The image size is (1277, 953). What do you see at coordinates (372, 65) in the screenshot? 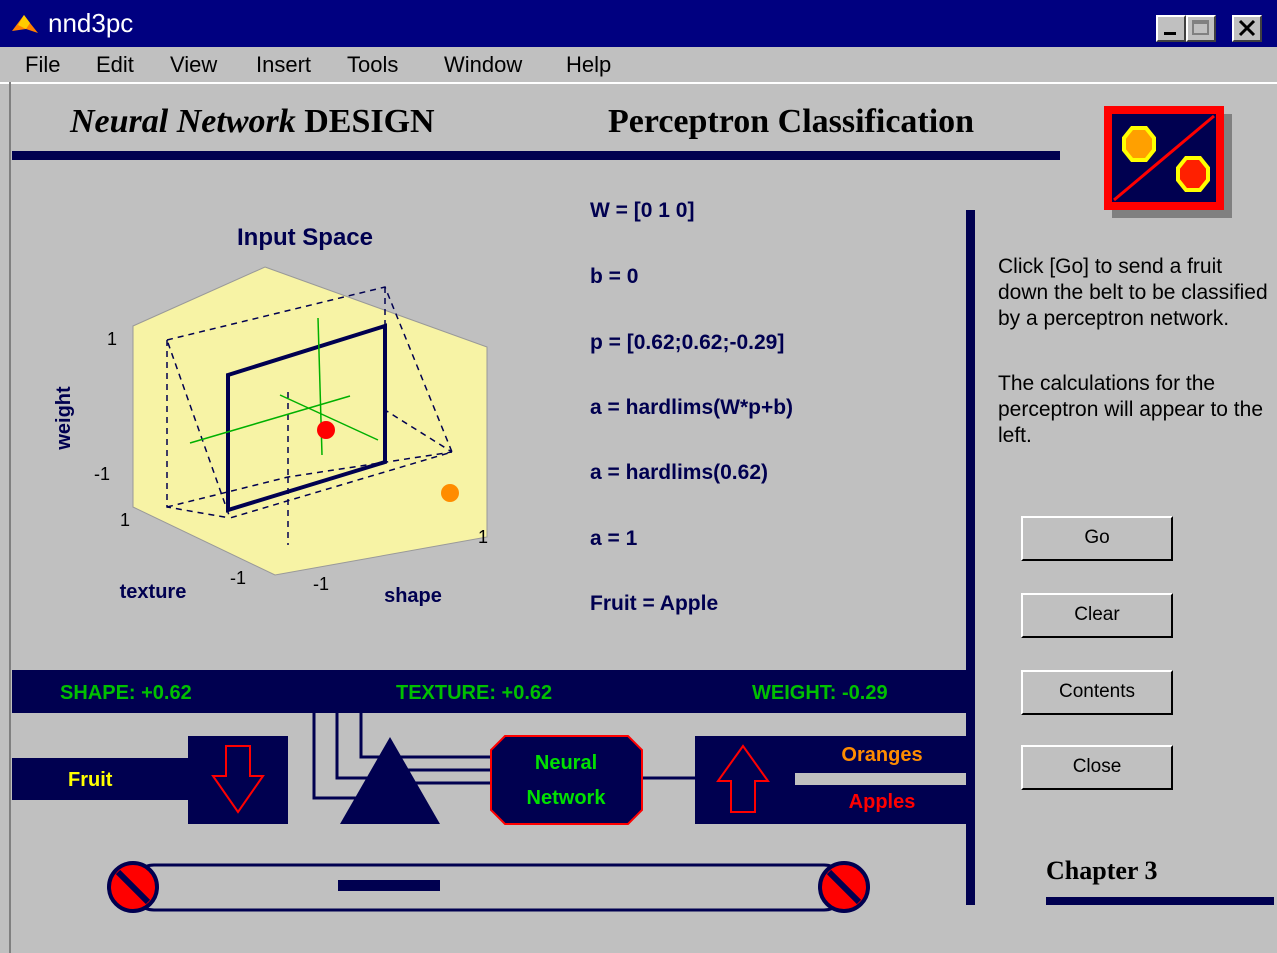
I see `menu-tools: Tools` at bounding box center [372, 65].